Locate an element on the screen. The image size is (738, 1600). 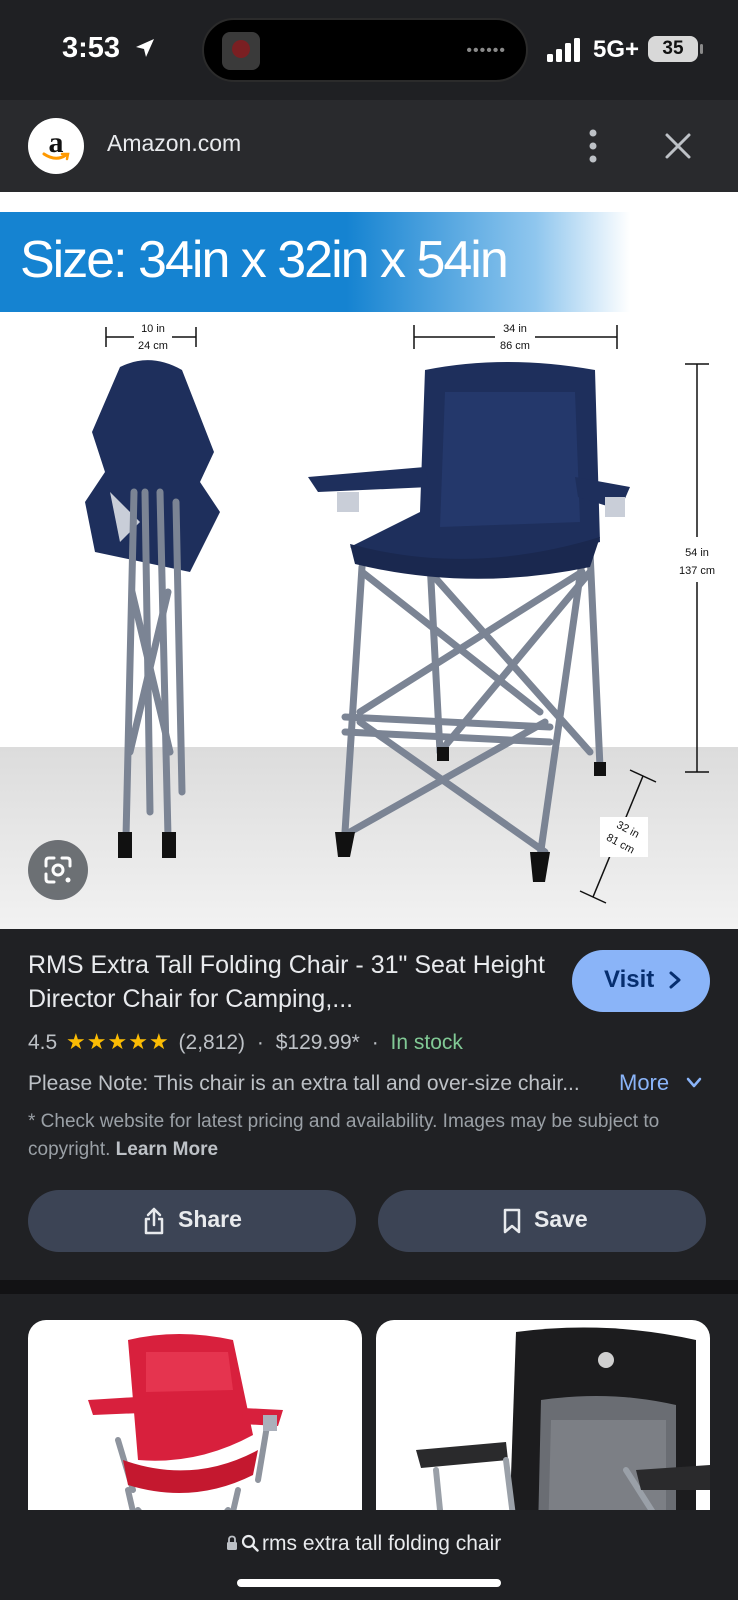
visit-button-label: Visit is located at coordinates (629, 979).